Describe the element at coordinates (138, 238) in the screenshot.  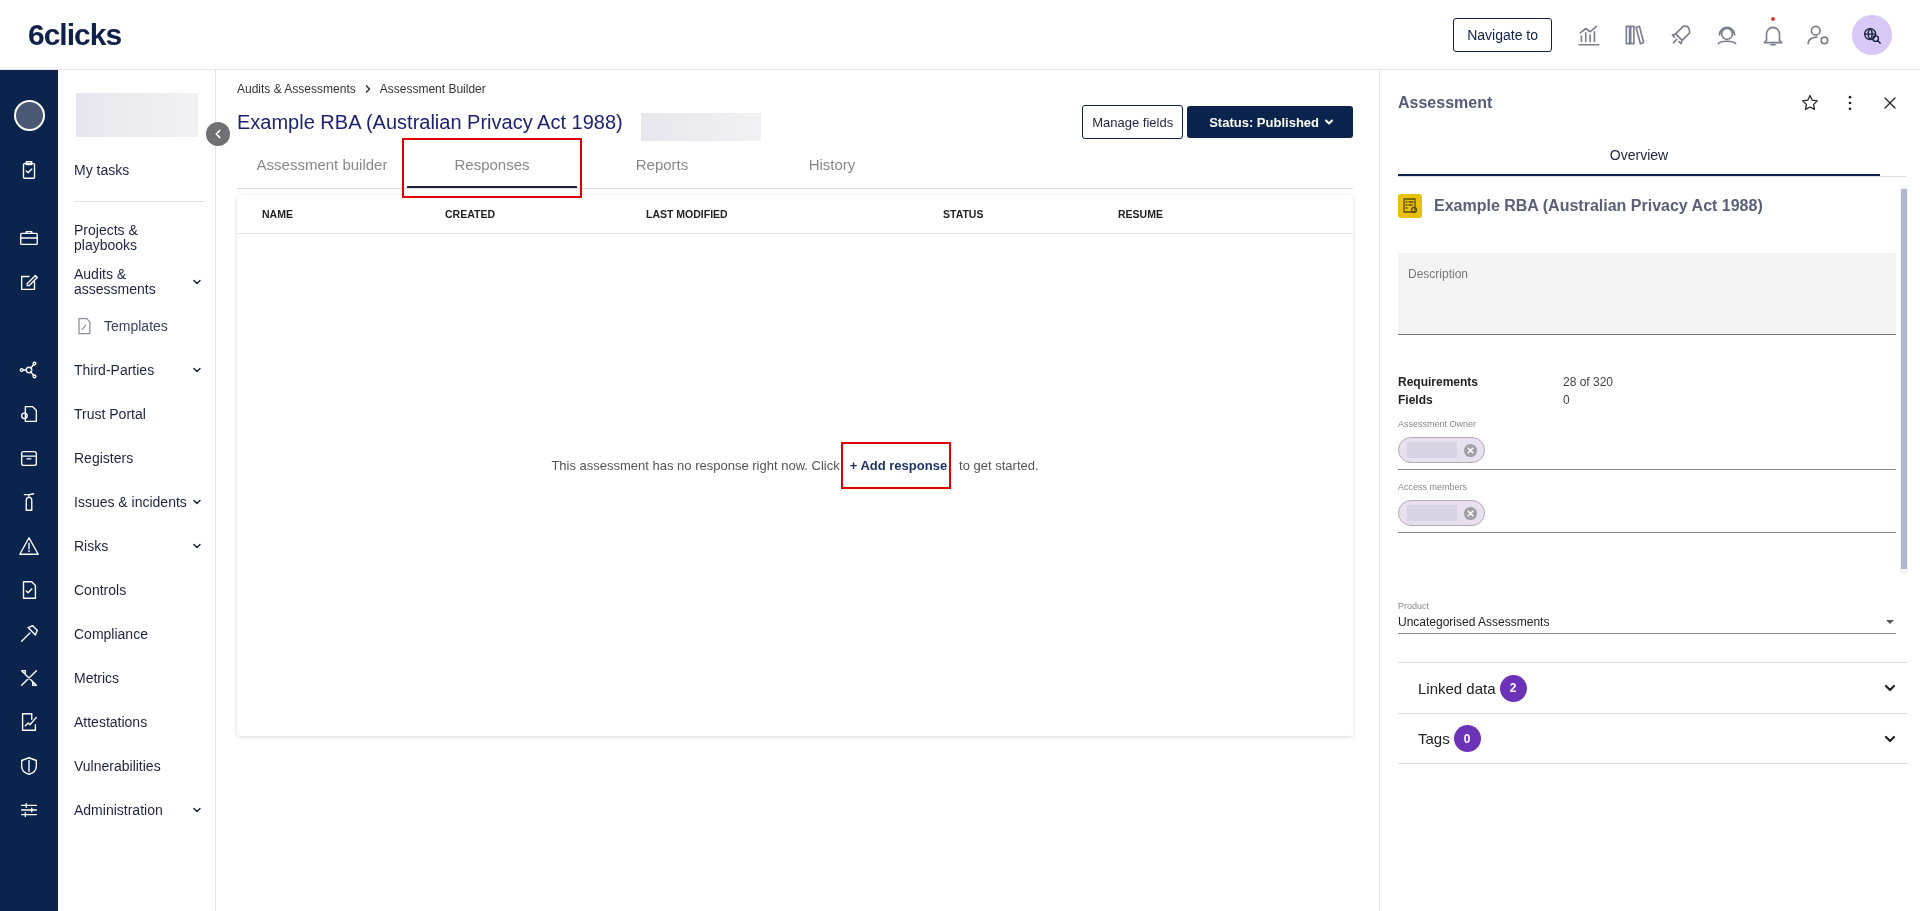
I see `sidebar-item: Projects & playbooks` at that location.